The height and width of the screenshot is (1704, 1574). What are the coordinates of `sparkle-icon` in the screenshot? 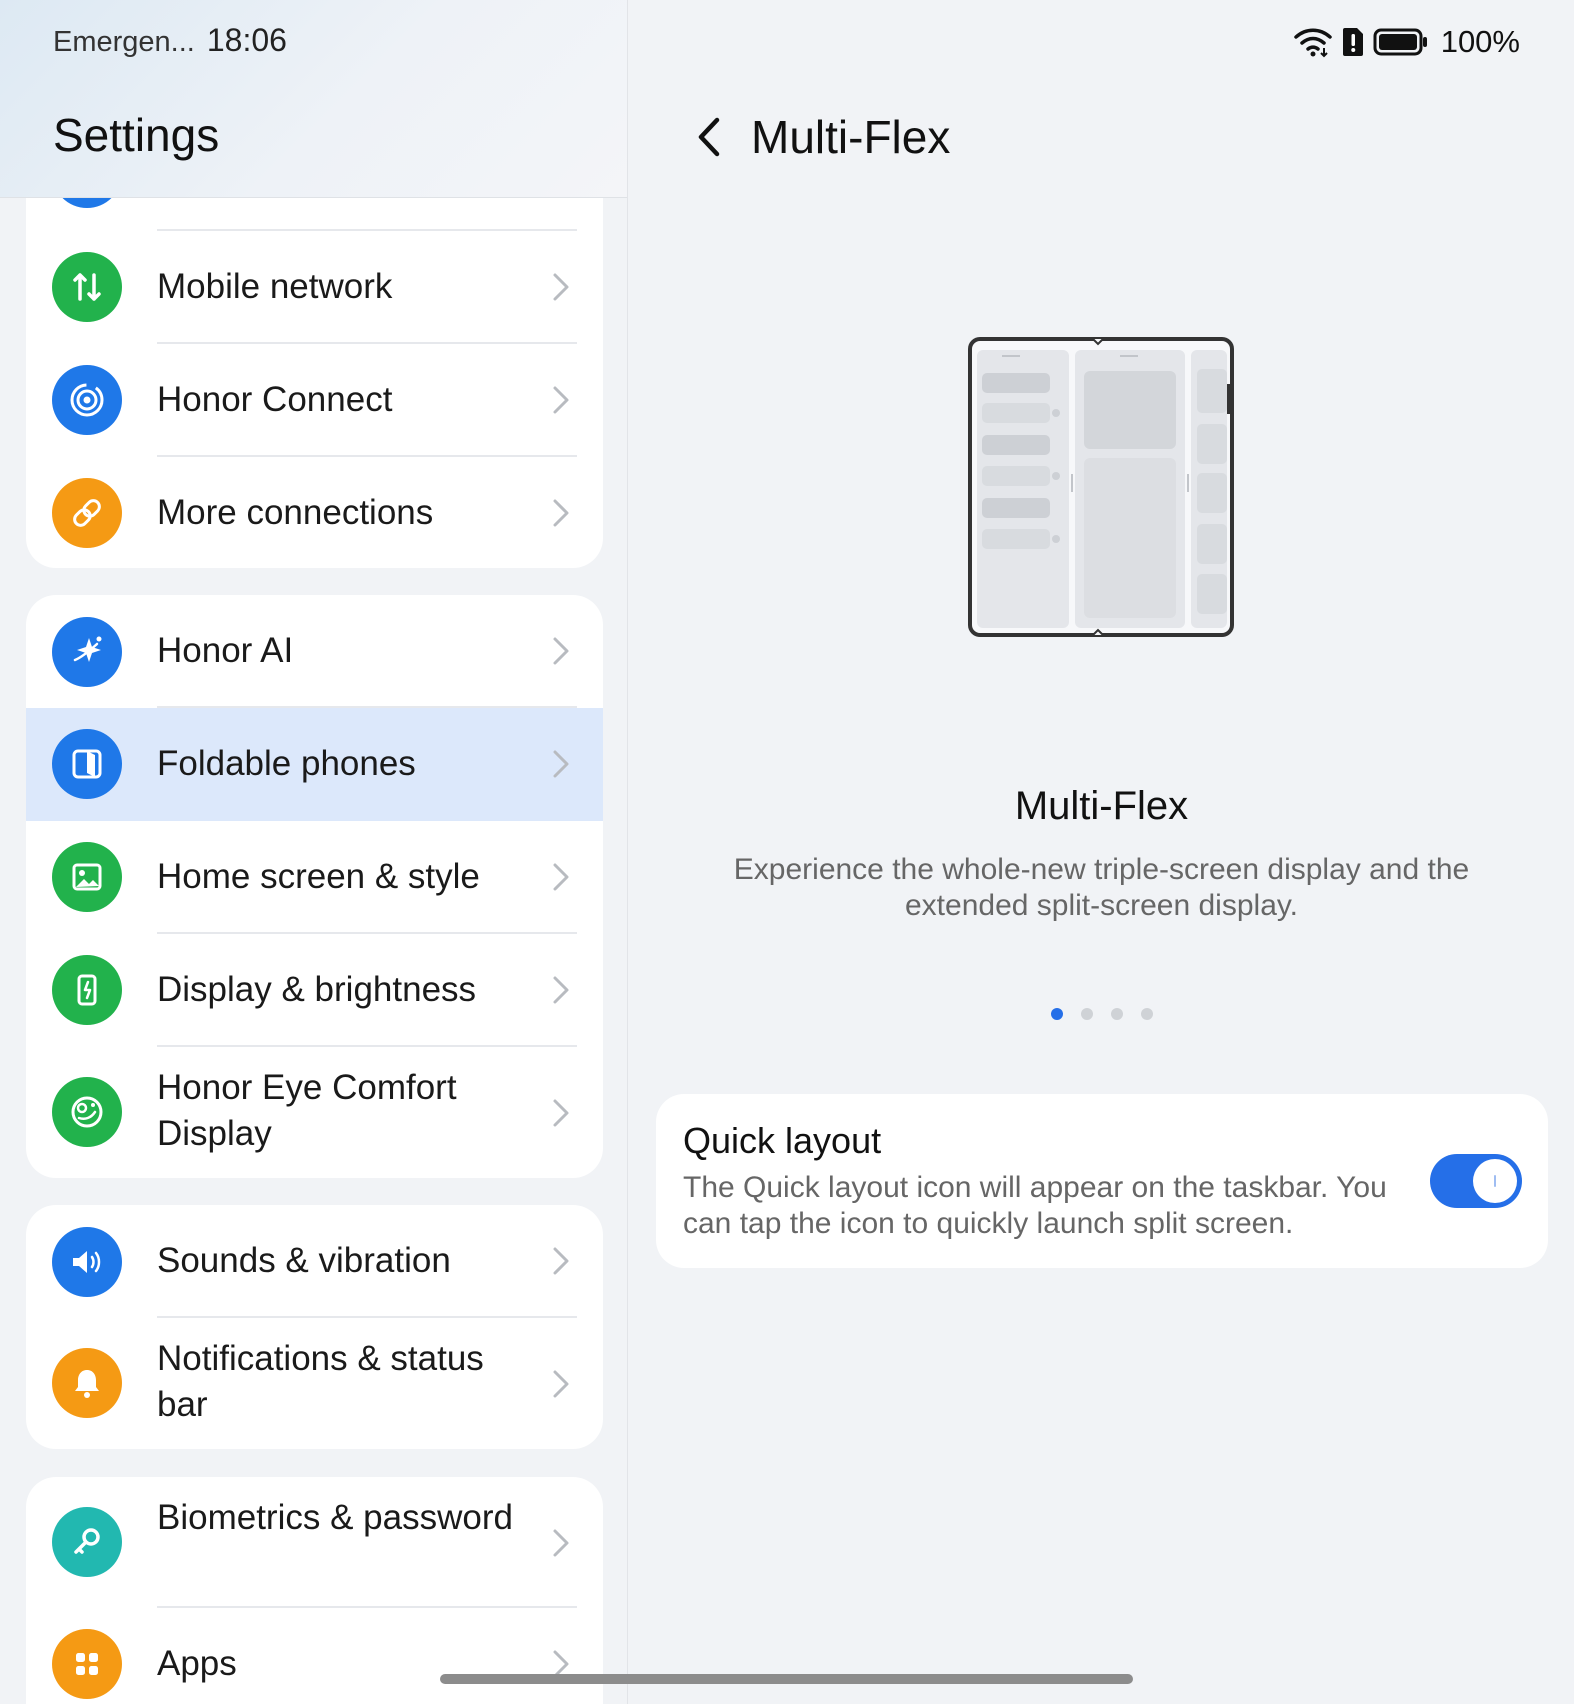 It's located at (87, 652).